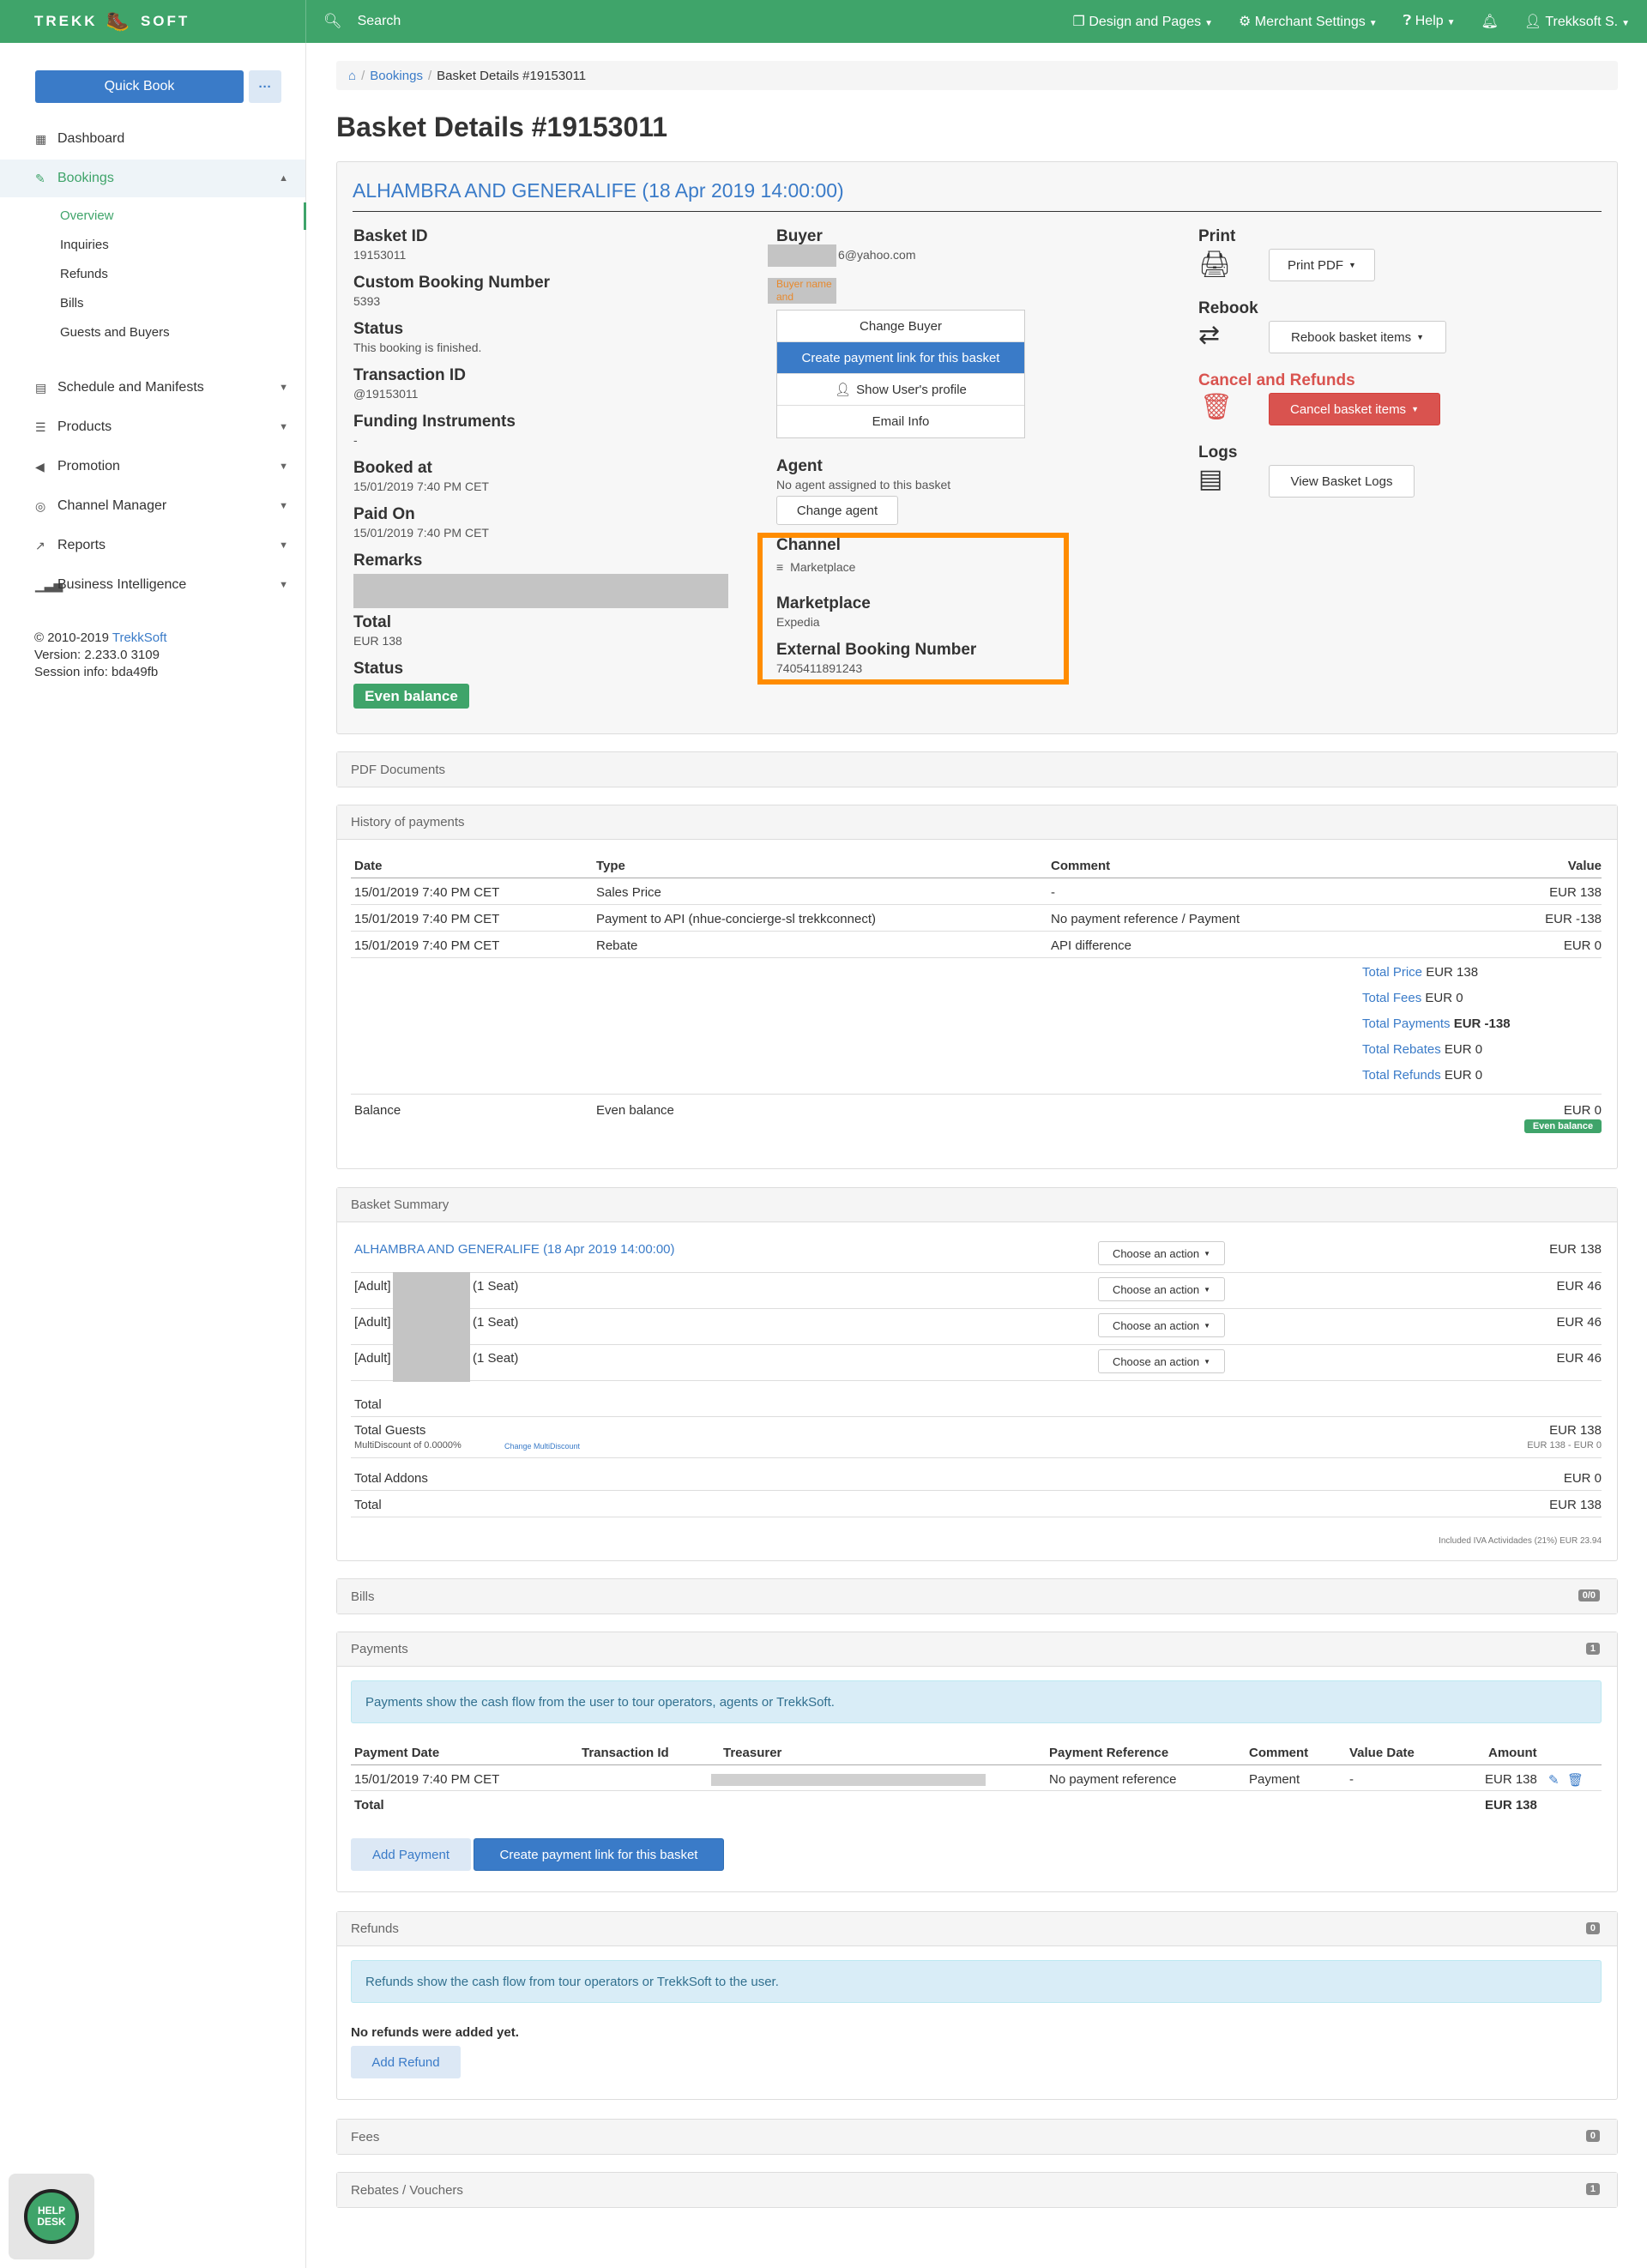 The width and height of the screenshot is (1647, 2268). I want to click on choose-action-label: Choose an action, so click(1156, 1325).